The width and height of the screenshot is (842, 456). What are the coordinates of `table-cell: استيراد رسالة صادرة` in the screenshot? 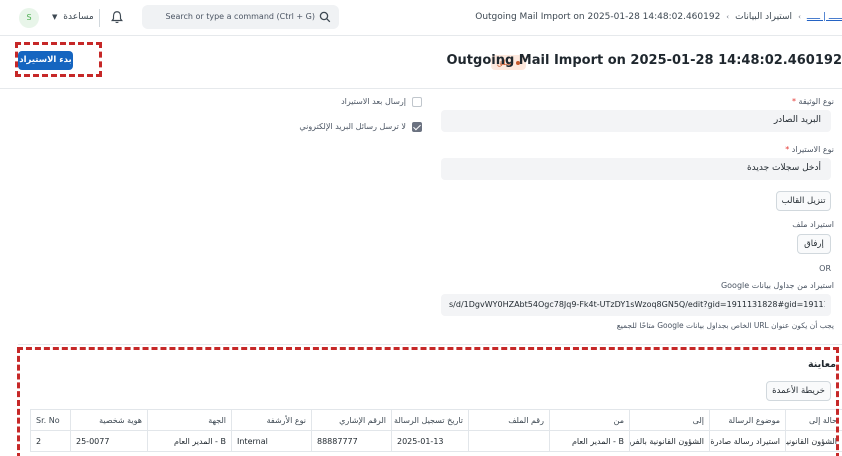 It's located at (747, 441).